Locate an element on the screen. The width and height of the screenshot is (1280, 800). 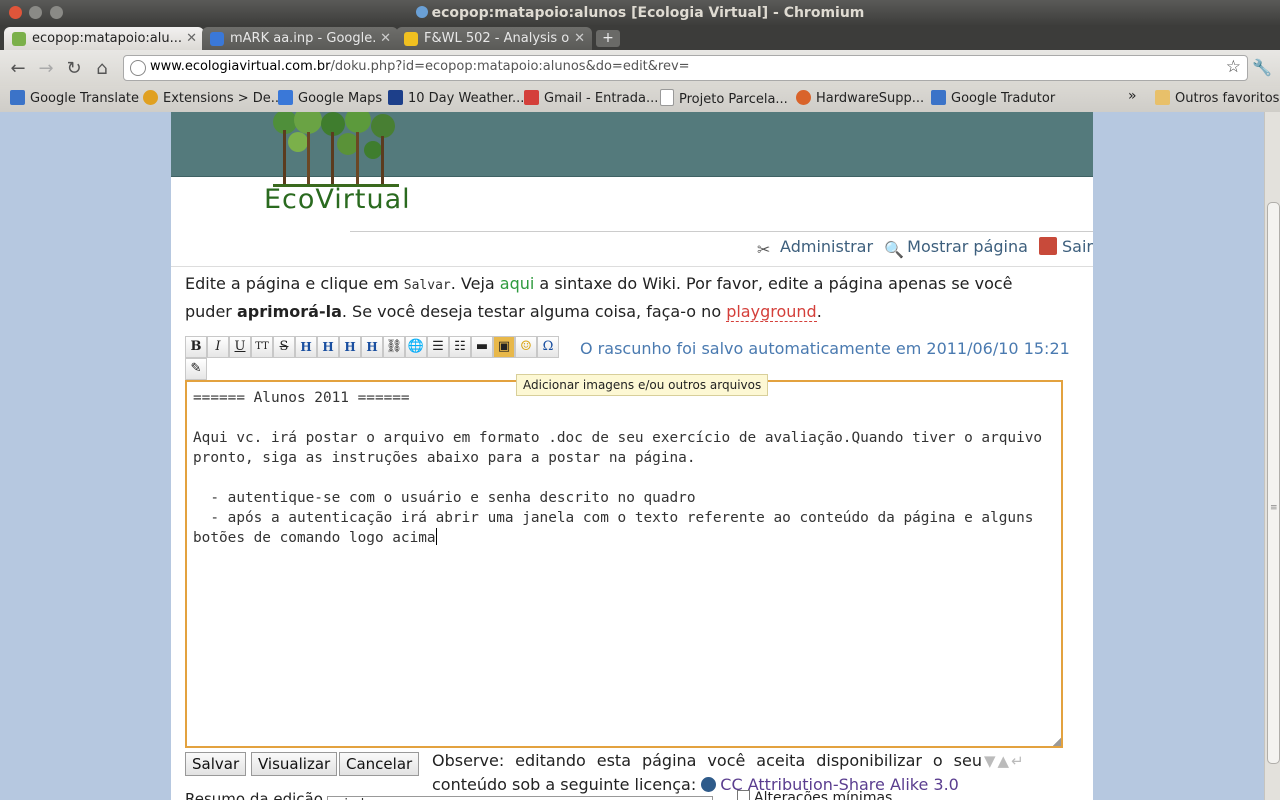
folder-icon is located at coordinates (1162, 97).